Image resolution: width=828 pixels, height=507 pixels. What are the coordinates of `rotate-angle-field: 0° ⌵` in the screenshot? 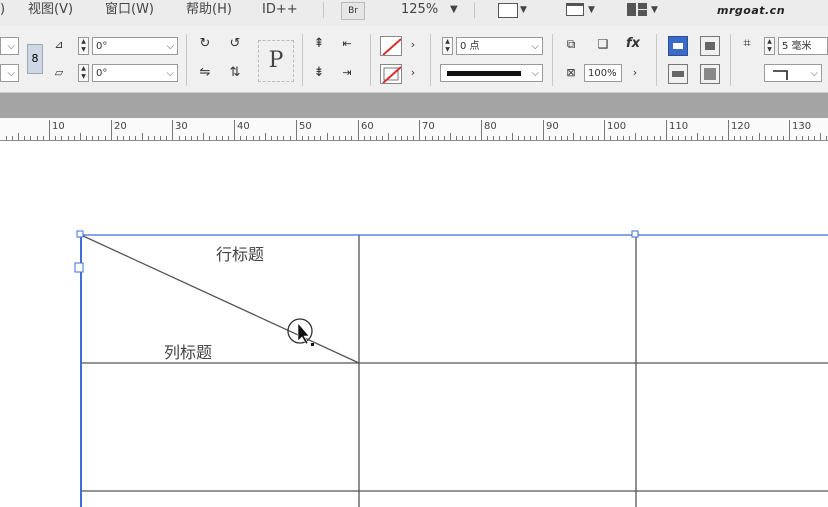 It's located at (135, 46).